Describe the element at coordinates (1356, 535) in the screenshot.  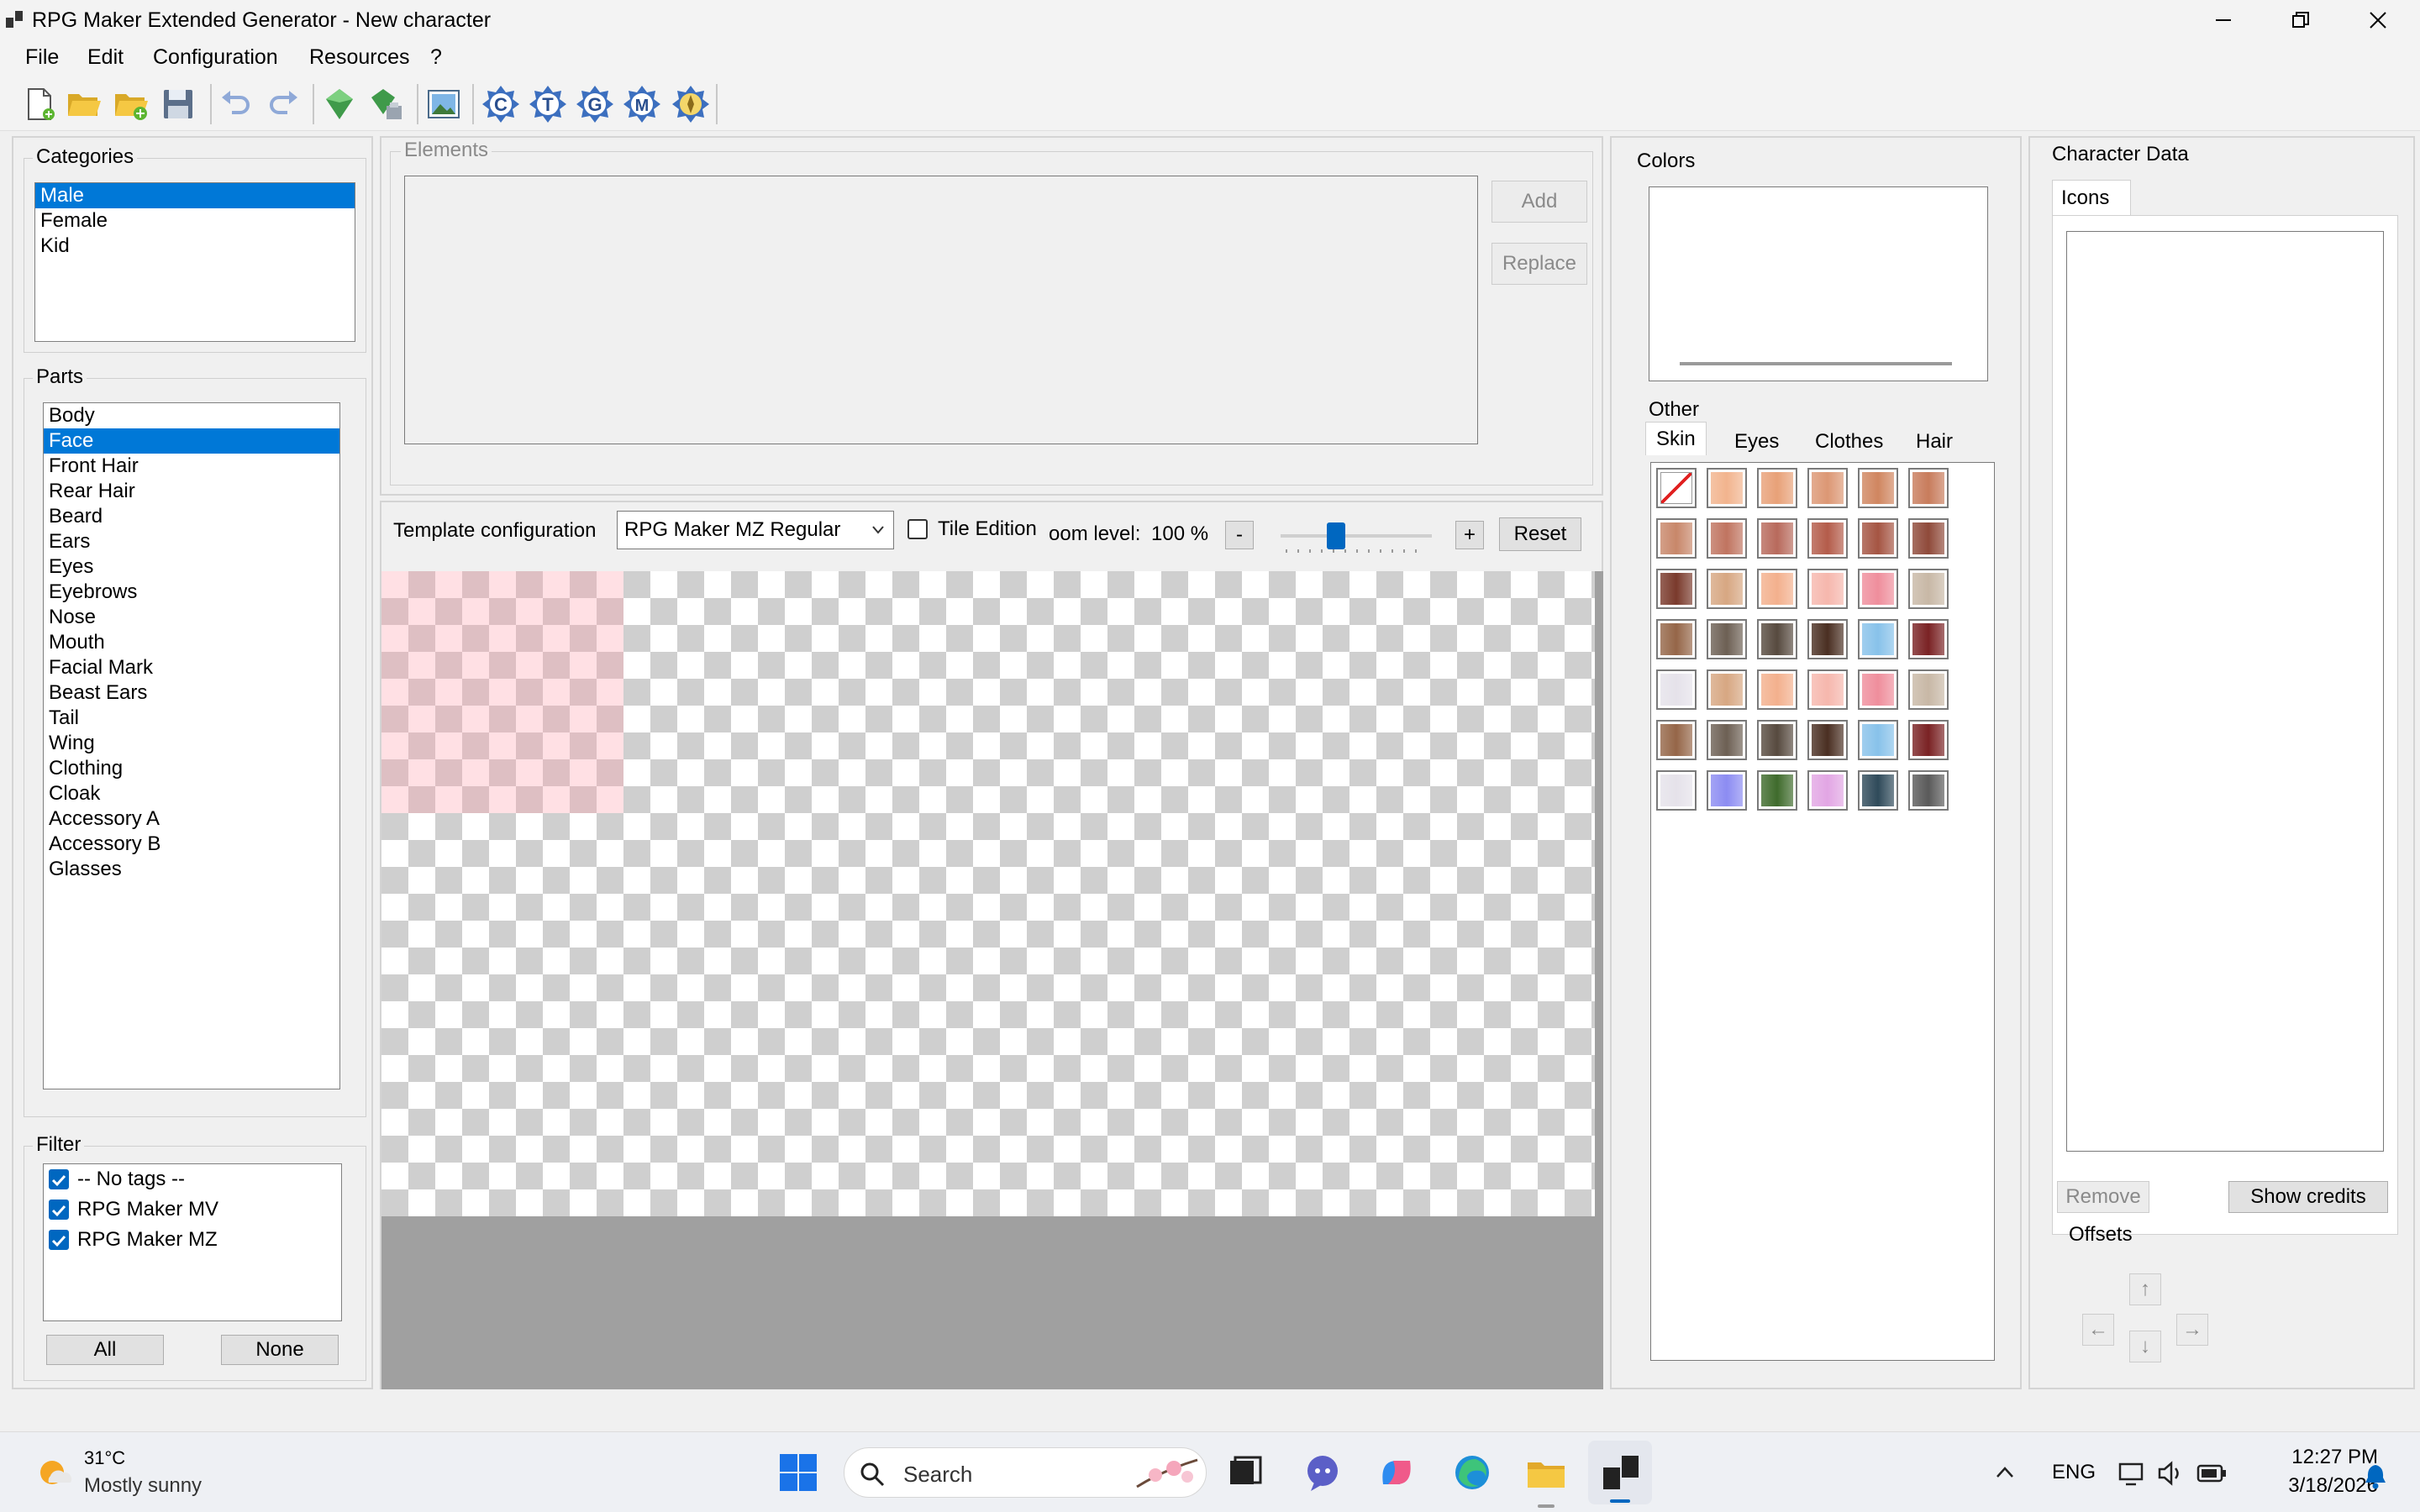
I see `zoom-slider` at that location.